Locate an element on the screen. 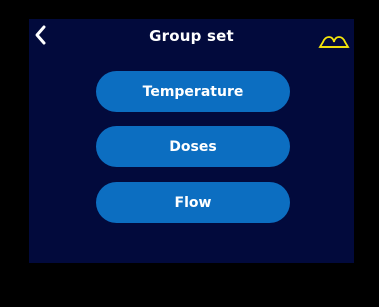 The width and height of the screenshot is (379, 307). doses-button: Doses is located at coordinates (193, 146).